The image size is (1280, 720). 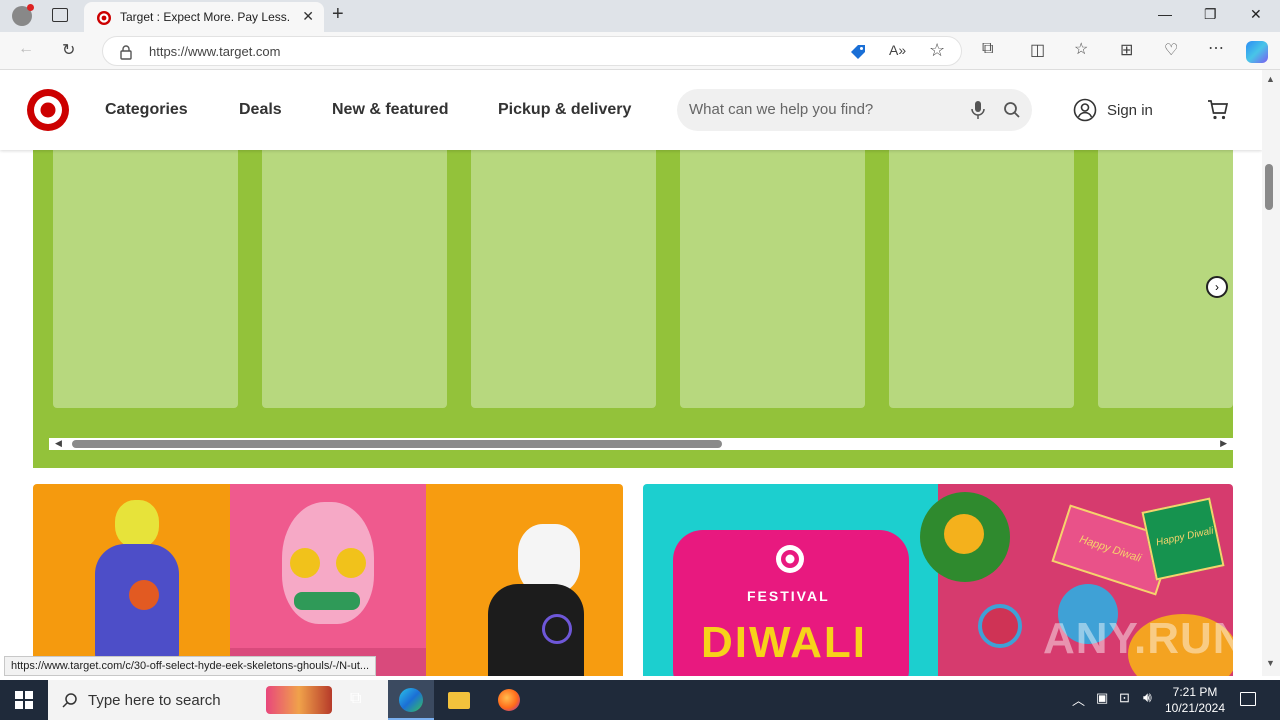 What do you see at coordinates (1195, 708) in the screenshot?
I see `clock-date: 10/21/2024` at bounding box center [1195, 708].